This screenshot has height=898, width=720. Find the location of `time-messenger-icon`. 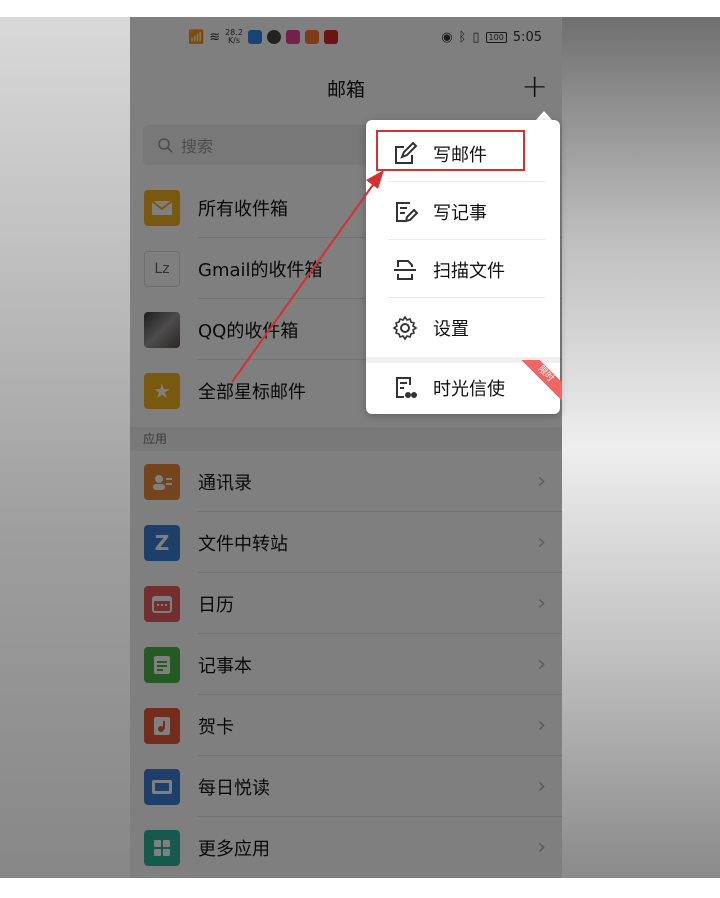

time-messenger-icon is located at coordinates (406, 387).